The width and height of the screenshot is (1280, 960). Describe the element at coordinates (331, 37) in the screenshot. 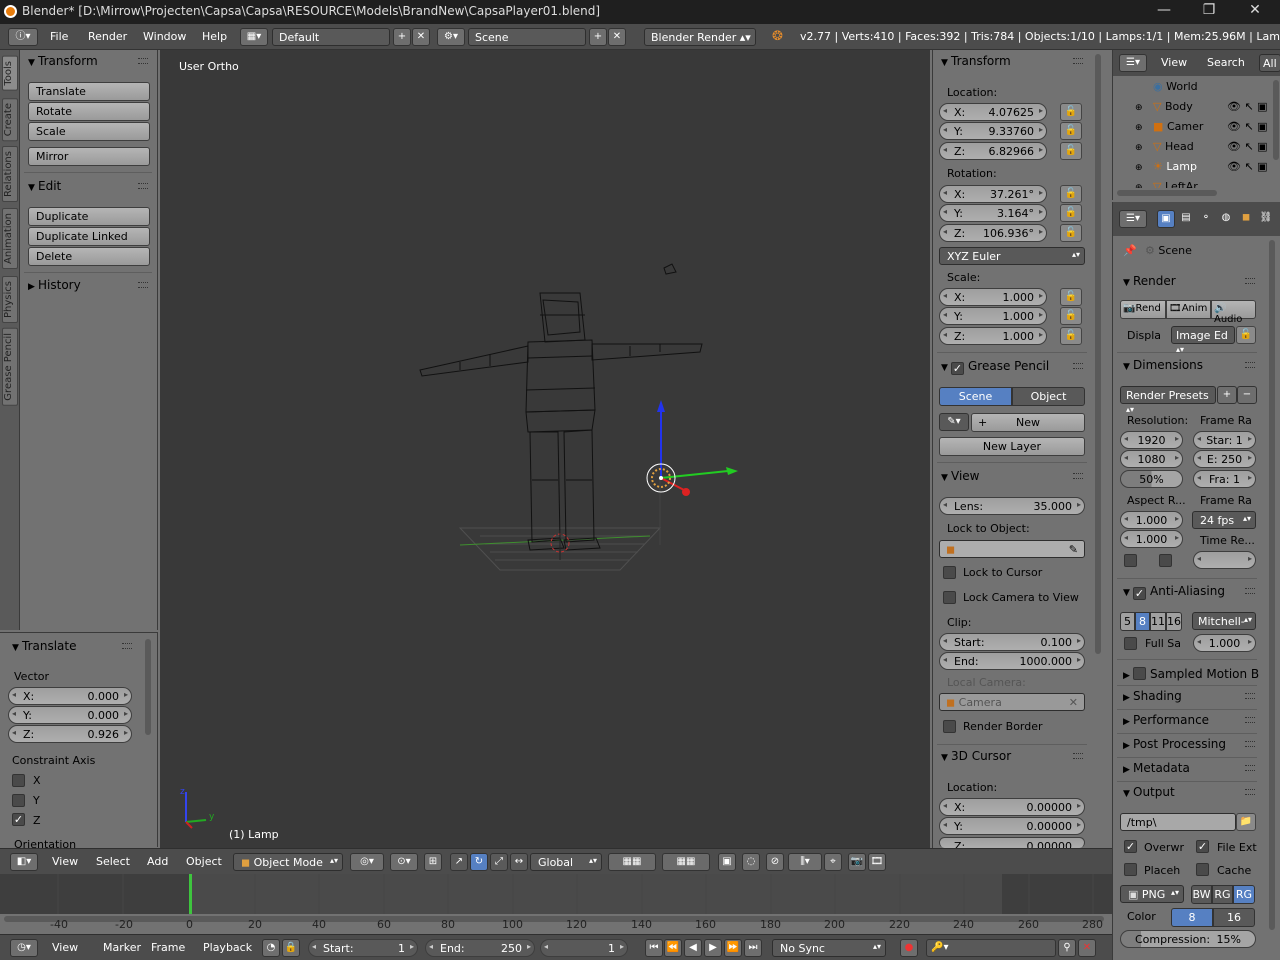

I see `screen-layout-field: Default` at that location.